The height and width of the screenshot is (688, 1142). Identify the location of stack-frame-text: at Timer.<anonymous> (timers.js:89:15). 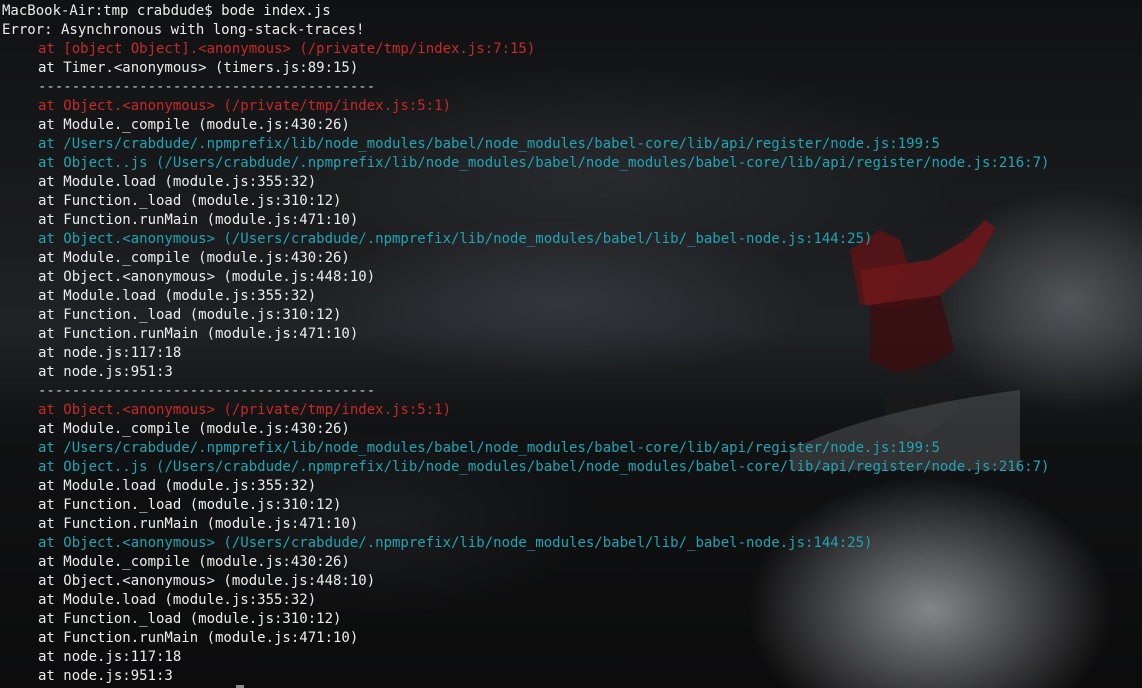
(198, 68).